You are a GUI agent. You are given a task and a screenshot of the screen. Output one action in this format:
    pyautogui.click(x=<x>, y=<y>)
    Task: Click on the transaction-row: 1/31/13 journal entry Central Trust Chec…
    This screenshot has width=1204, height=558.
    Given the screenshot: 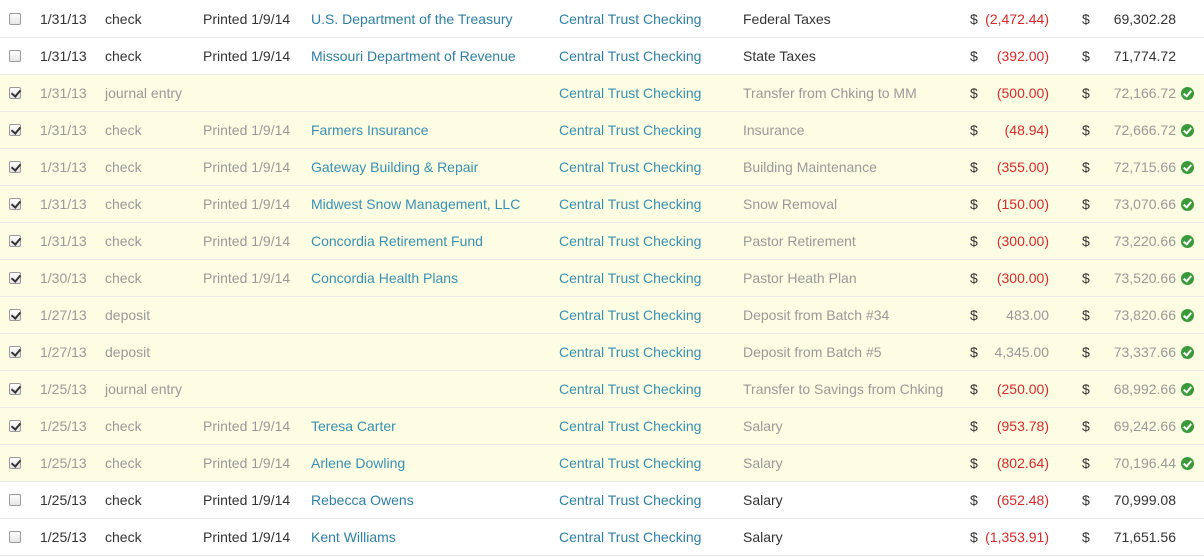 What is the action you would take?
    pyautogui.click(x=602, y=93)
    